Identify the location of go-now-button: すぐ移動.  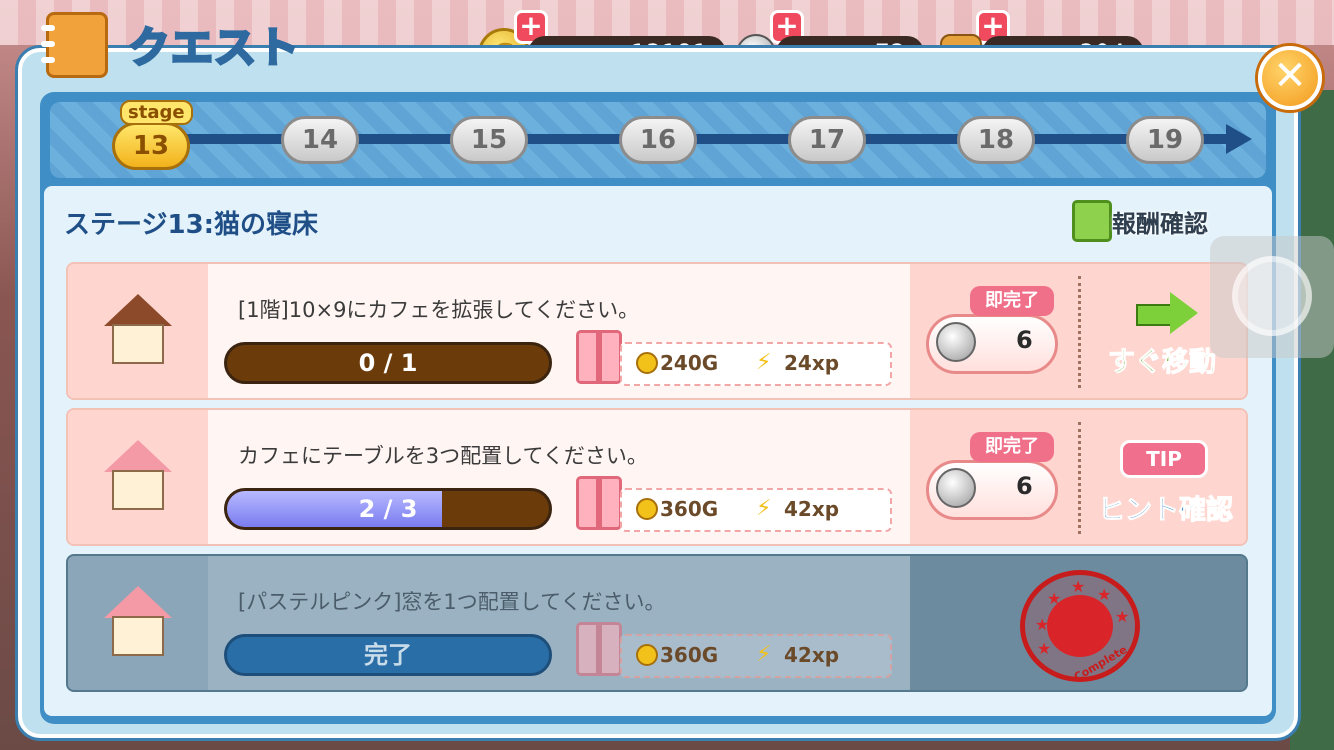
(1162, 359).